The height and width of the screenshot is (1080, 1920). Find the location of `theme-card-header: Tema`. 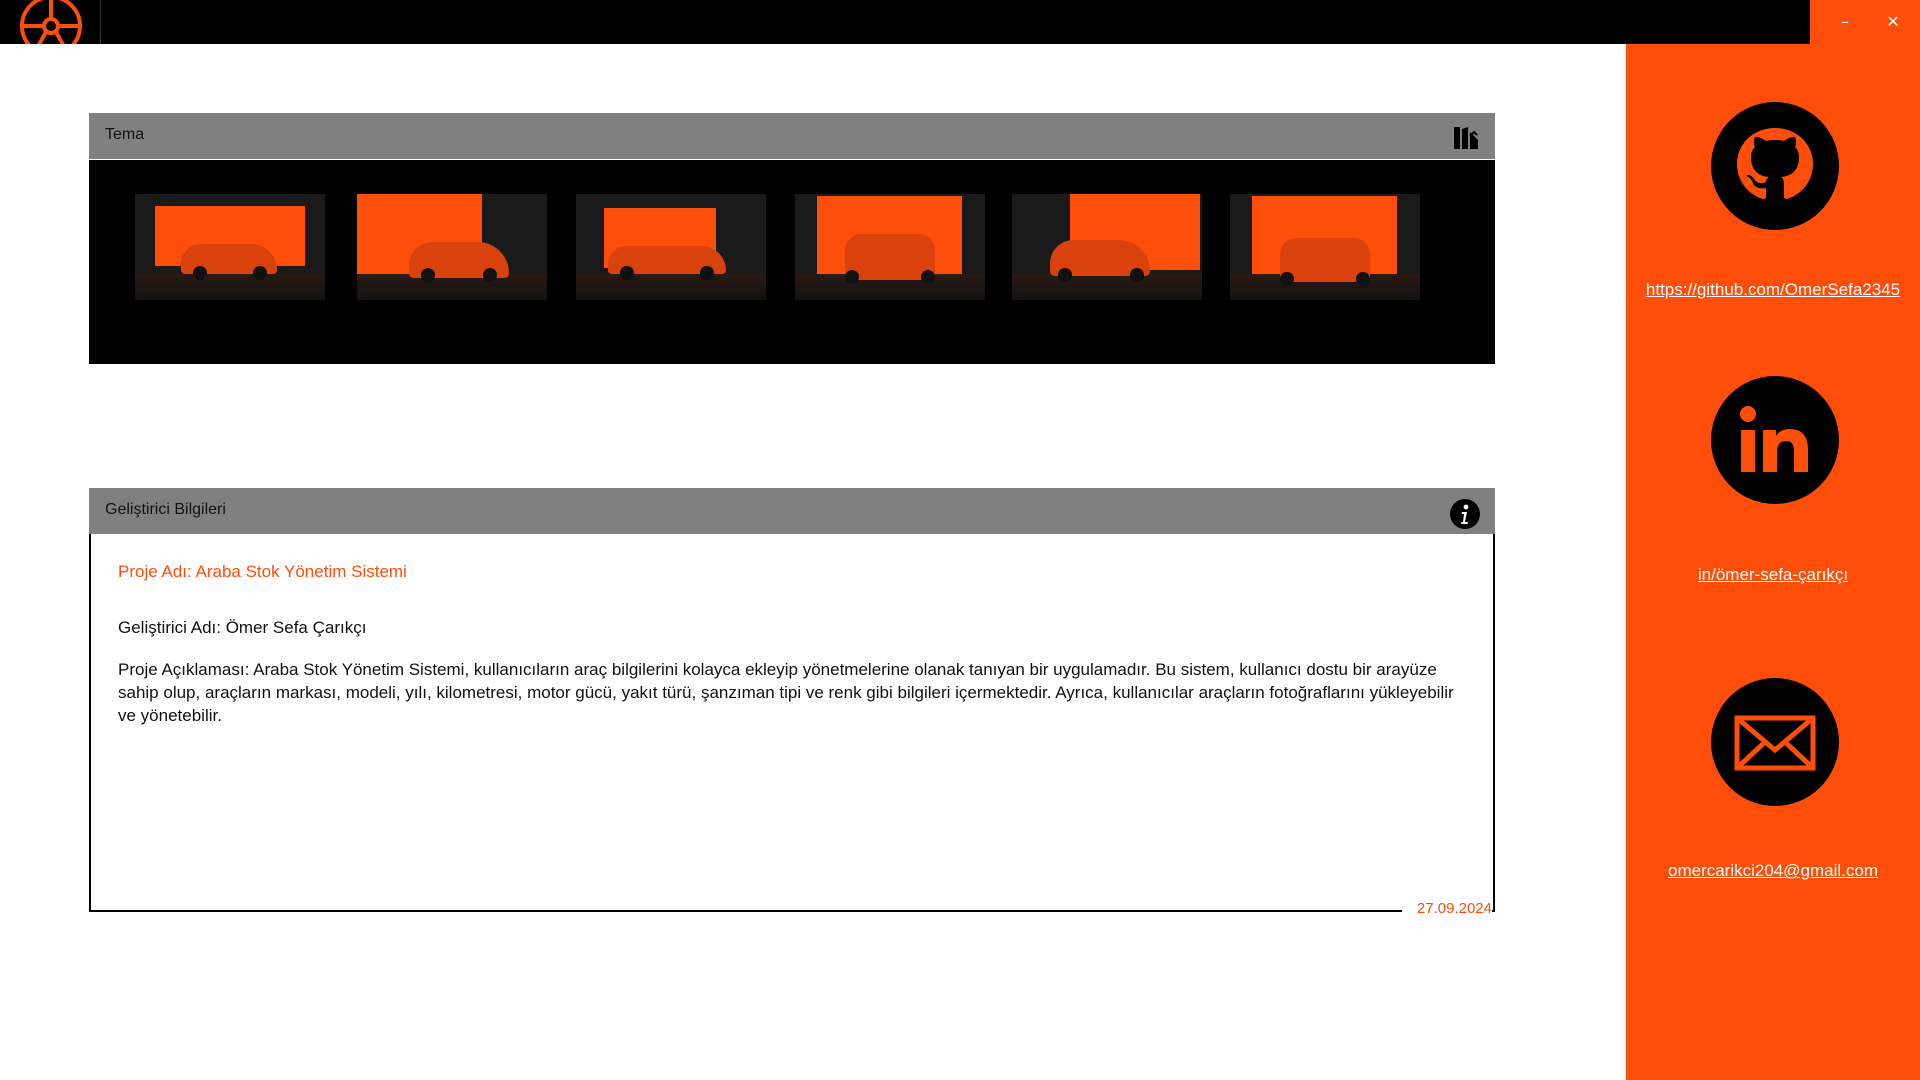

theme-card-header: Tema is located at coordinates (792, 136).